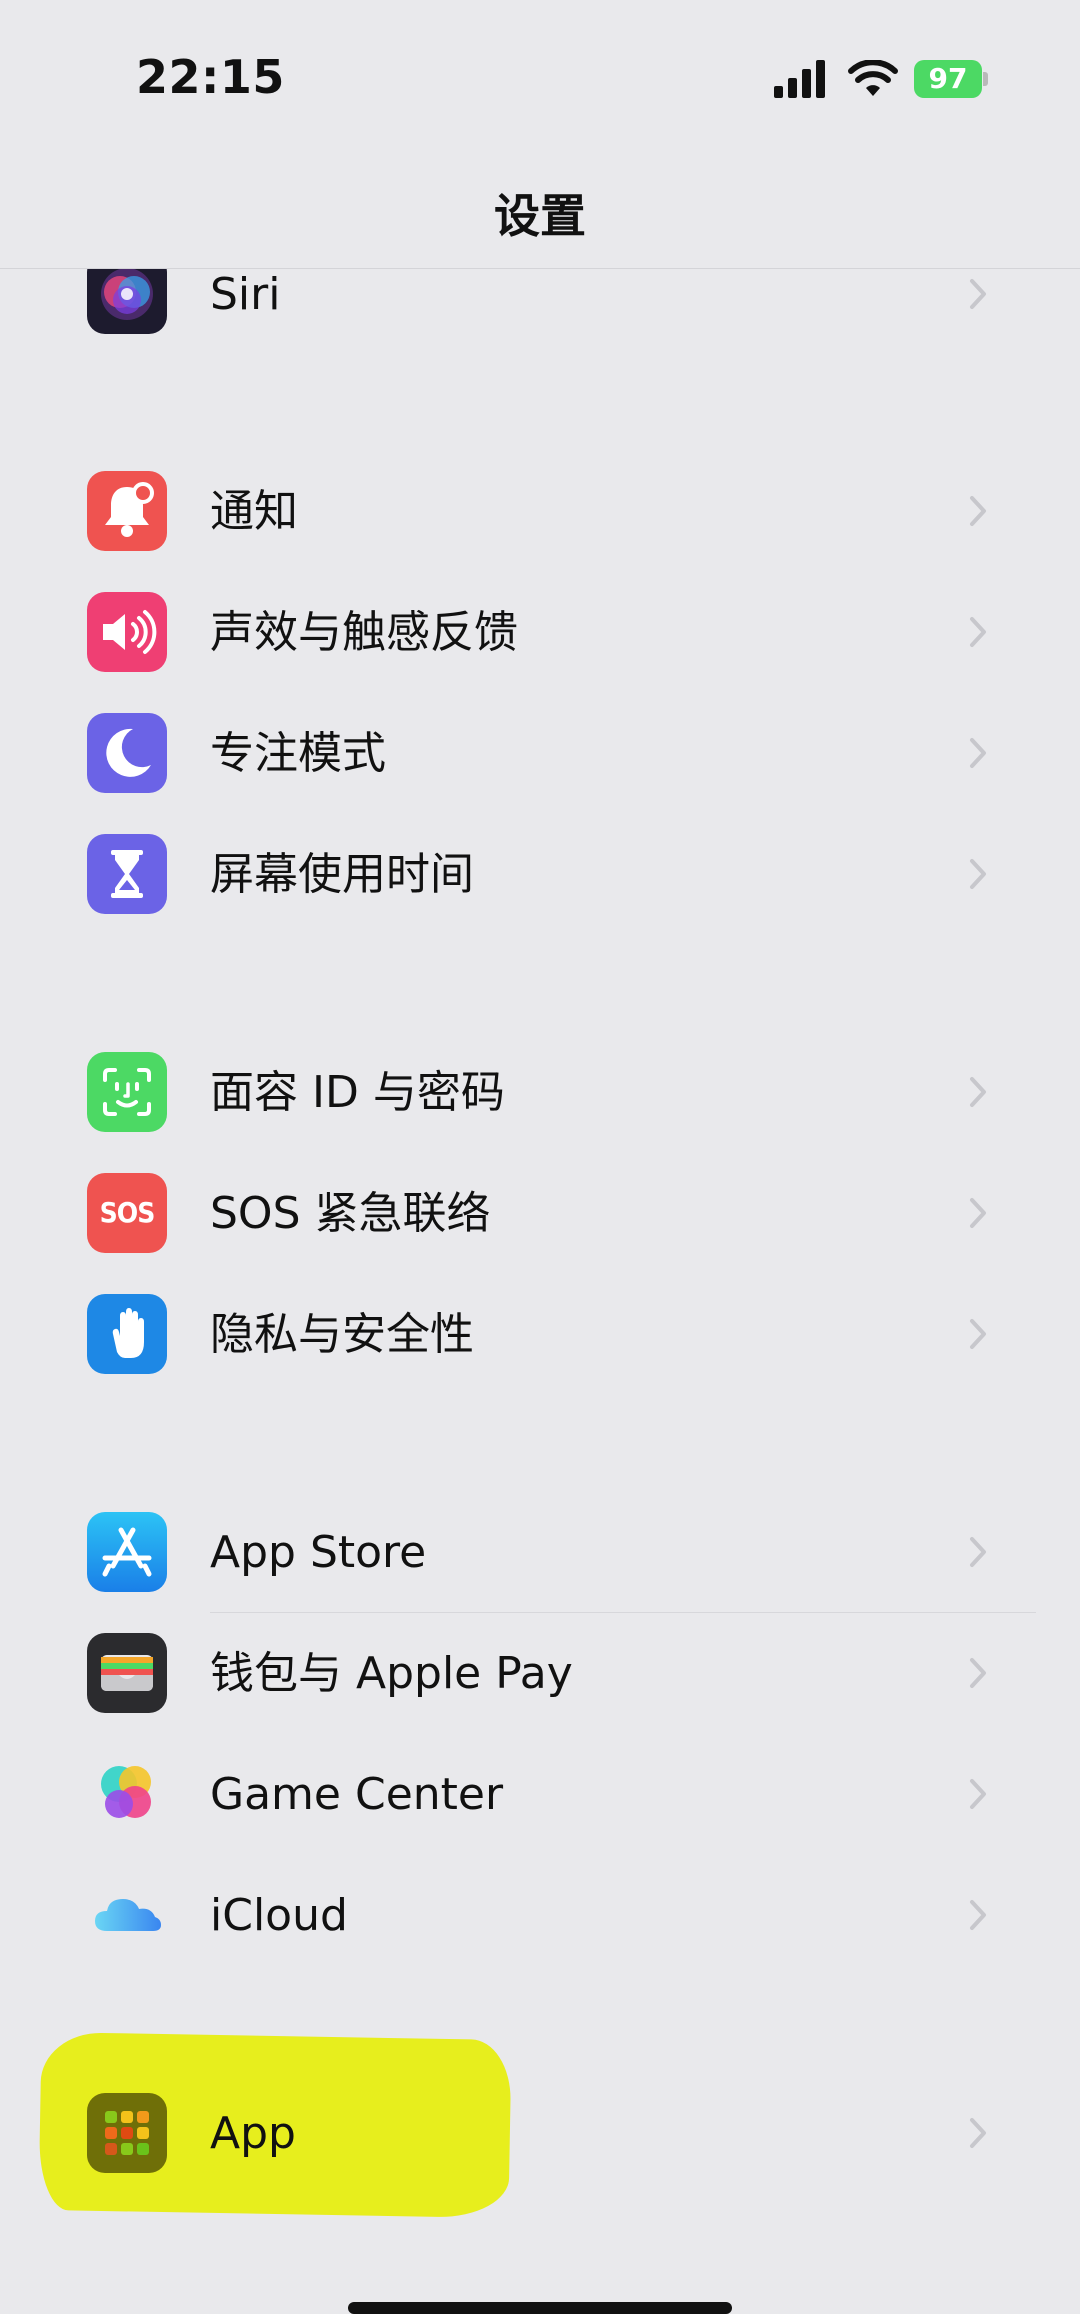  Describe the element at coordinates (127, 1673) in the screenshot. I see `wallet-icon` at that location.